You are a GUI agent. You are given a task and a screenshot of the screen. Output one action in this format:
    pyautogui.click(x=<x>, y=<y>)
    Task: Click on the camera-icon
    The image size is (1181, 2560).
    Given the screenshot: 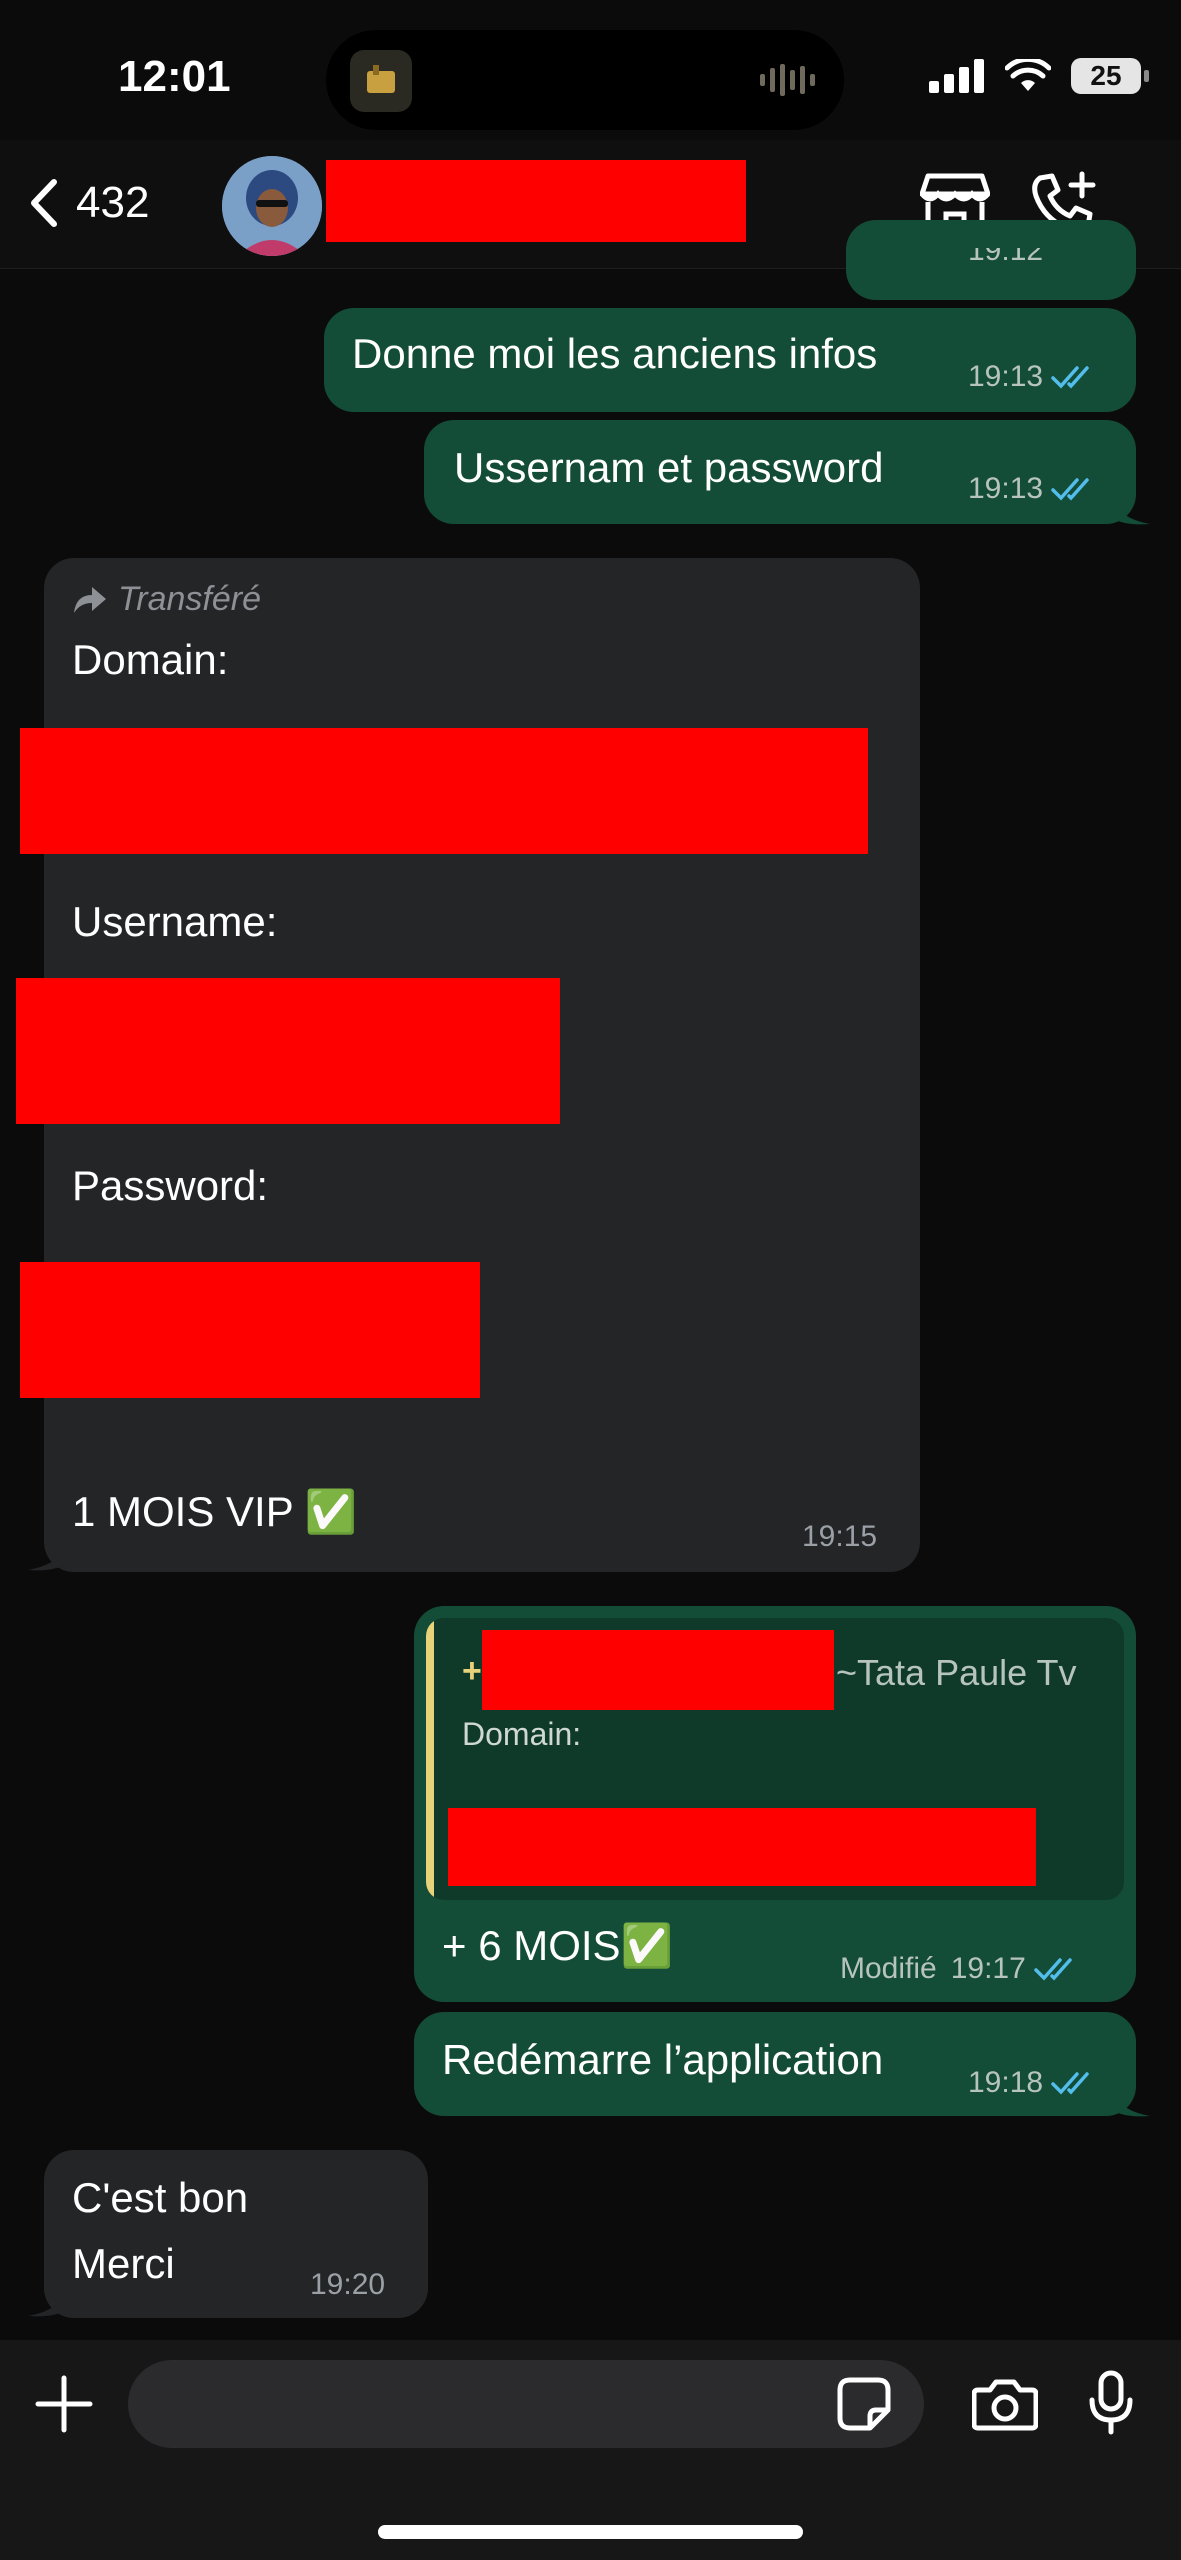 What is the action you would take?
    pyautogui.click(x=1005, y=2405)
    